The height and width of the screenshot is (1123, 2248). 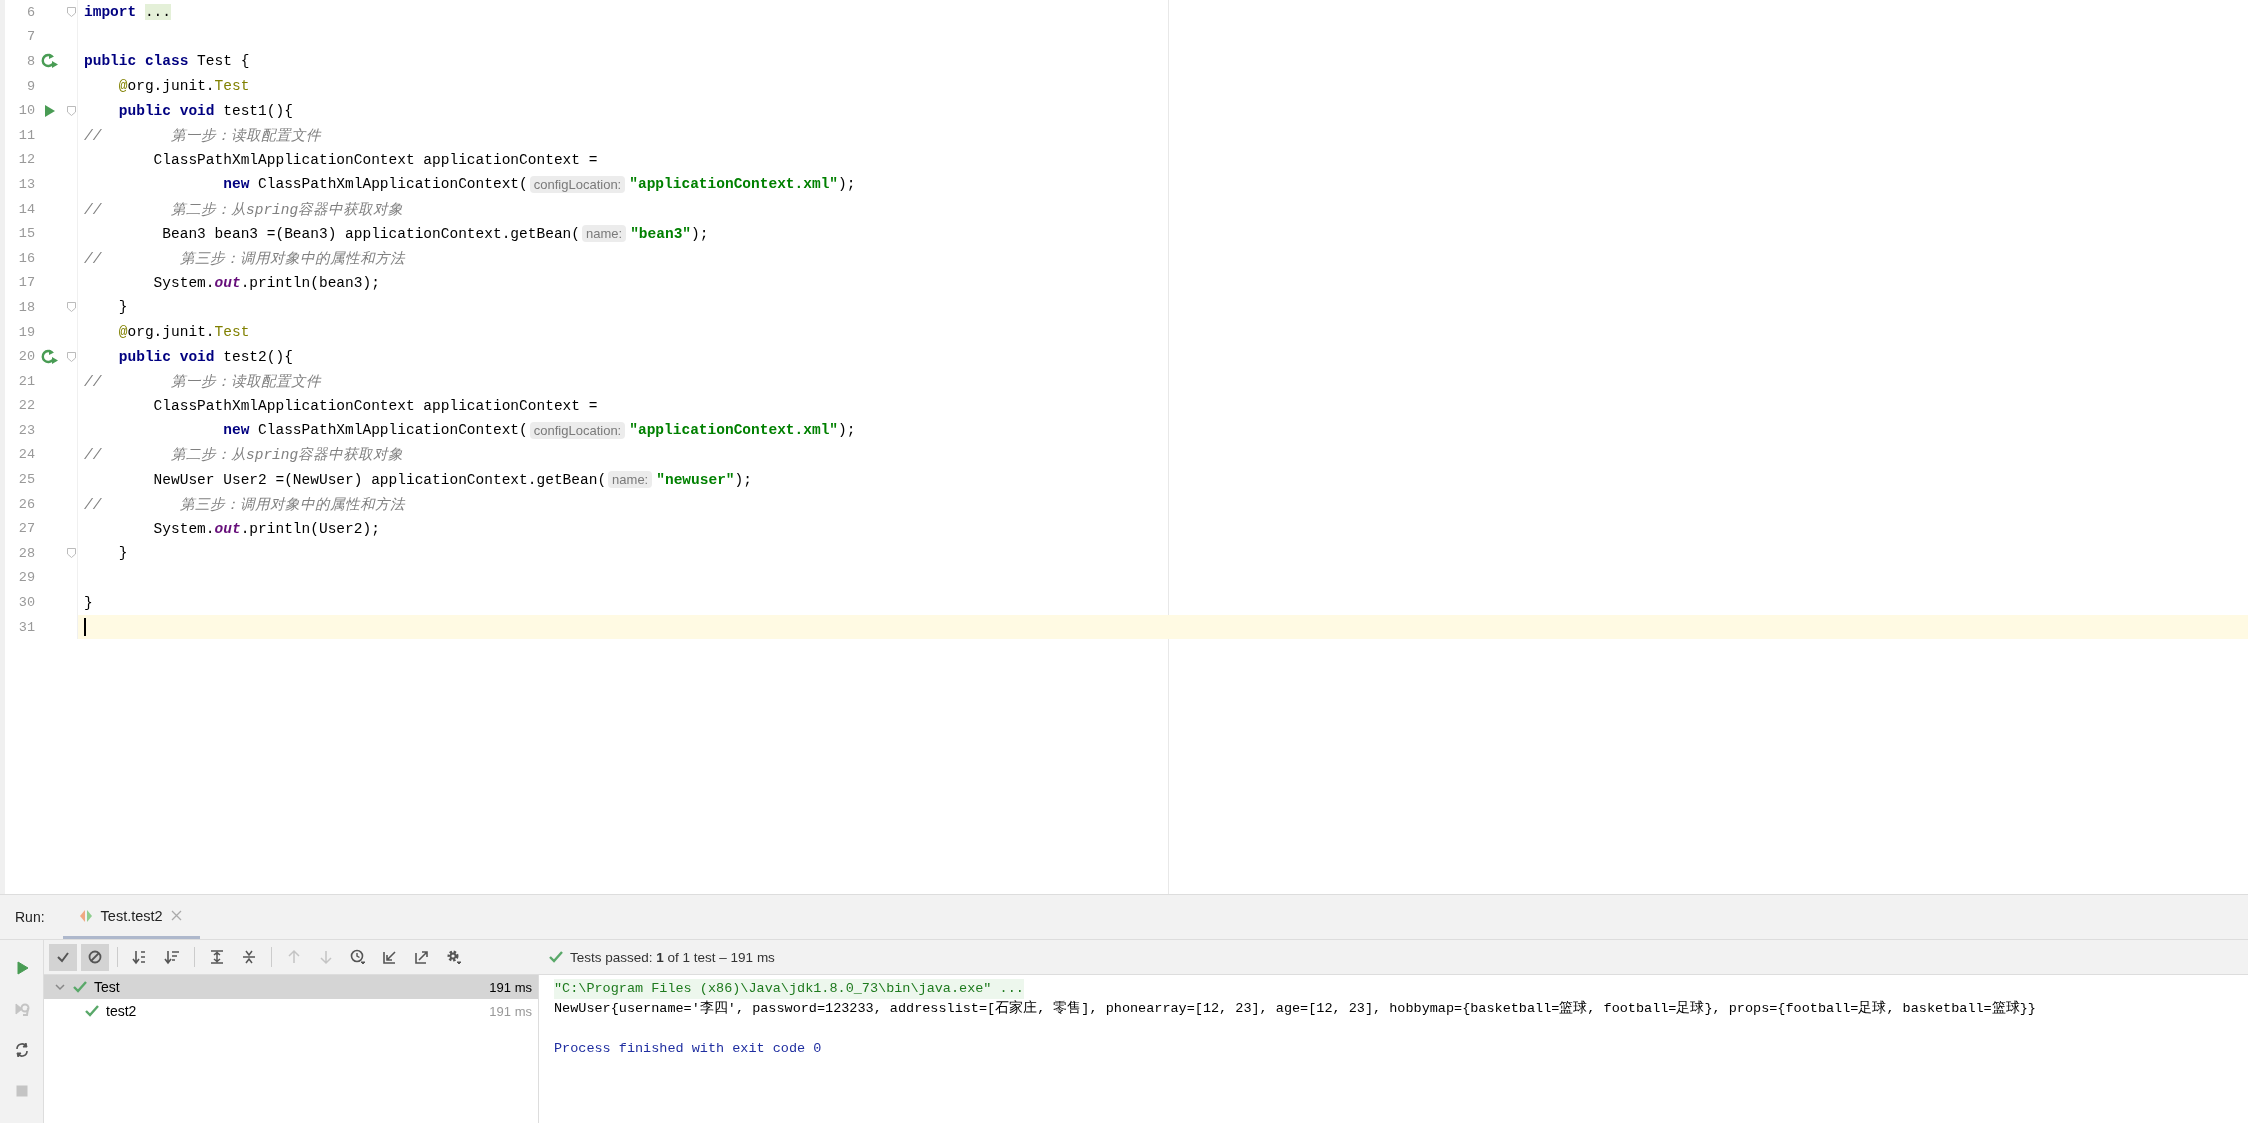 I want to click on line-number: 25, so click(x=26, y=480).